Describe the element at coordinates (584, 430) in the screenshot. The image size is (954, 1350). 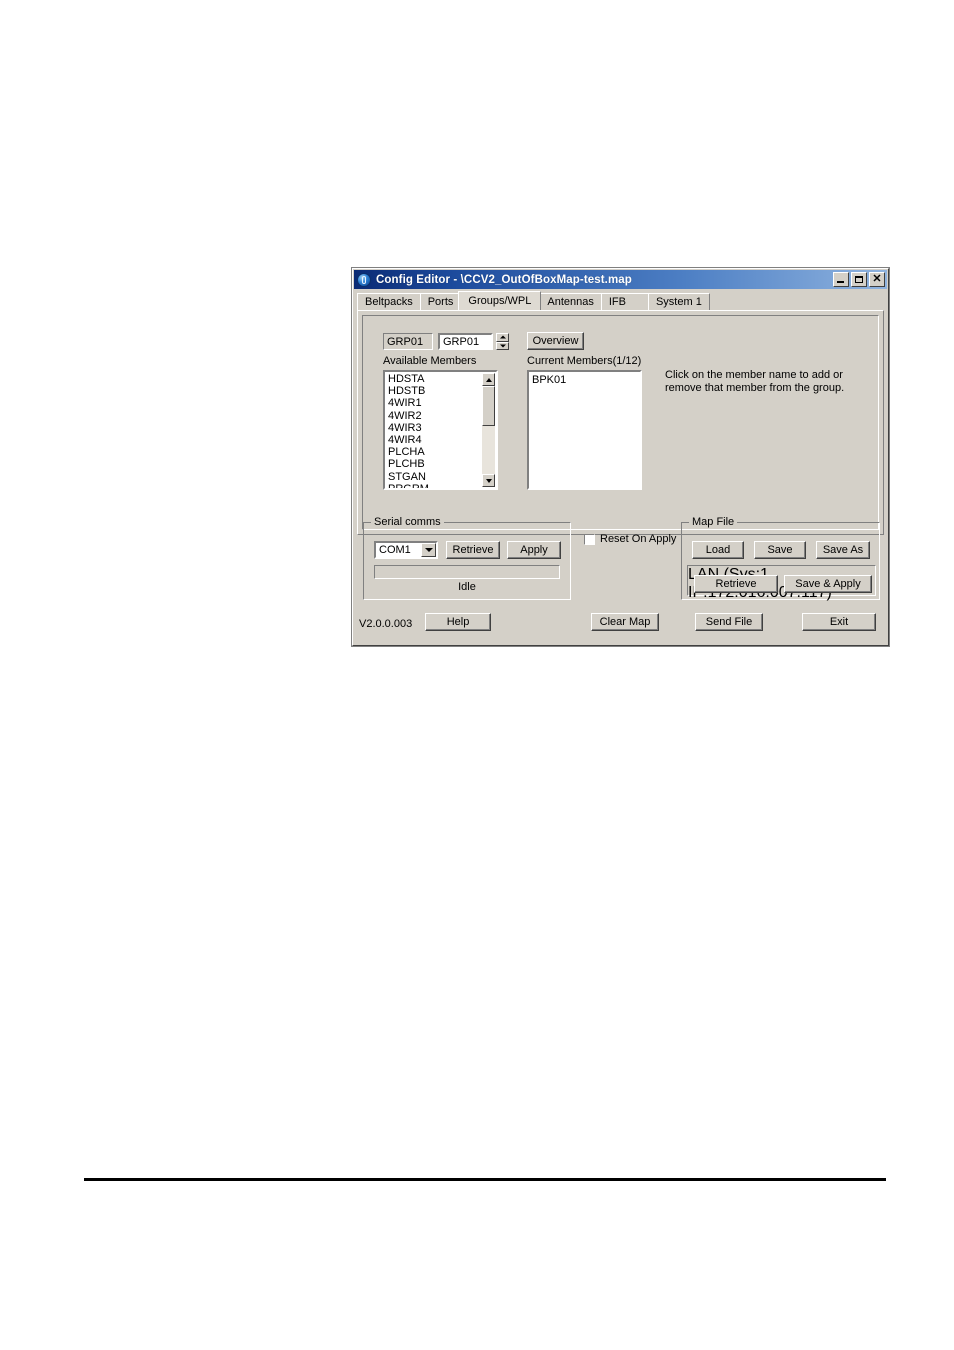
I see `current-members-listbox: BPK01` at that location.